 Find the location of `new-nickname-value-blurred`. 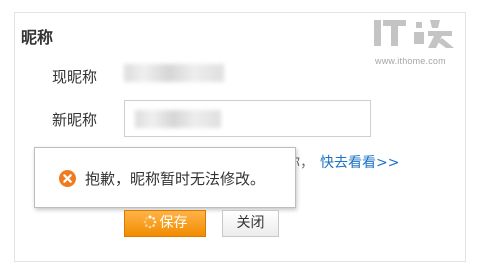

new-nickname-value-blurred is located at coordinates (178, 119).